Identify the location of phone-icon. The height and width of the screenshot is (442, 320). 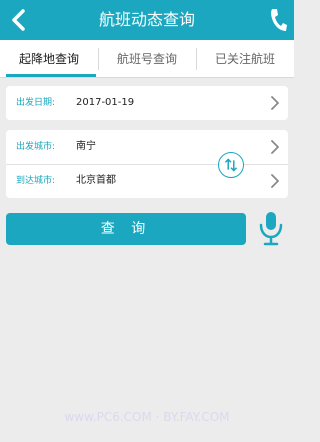
(278, 20).